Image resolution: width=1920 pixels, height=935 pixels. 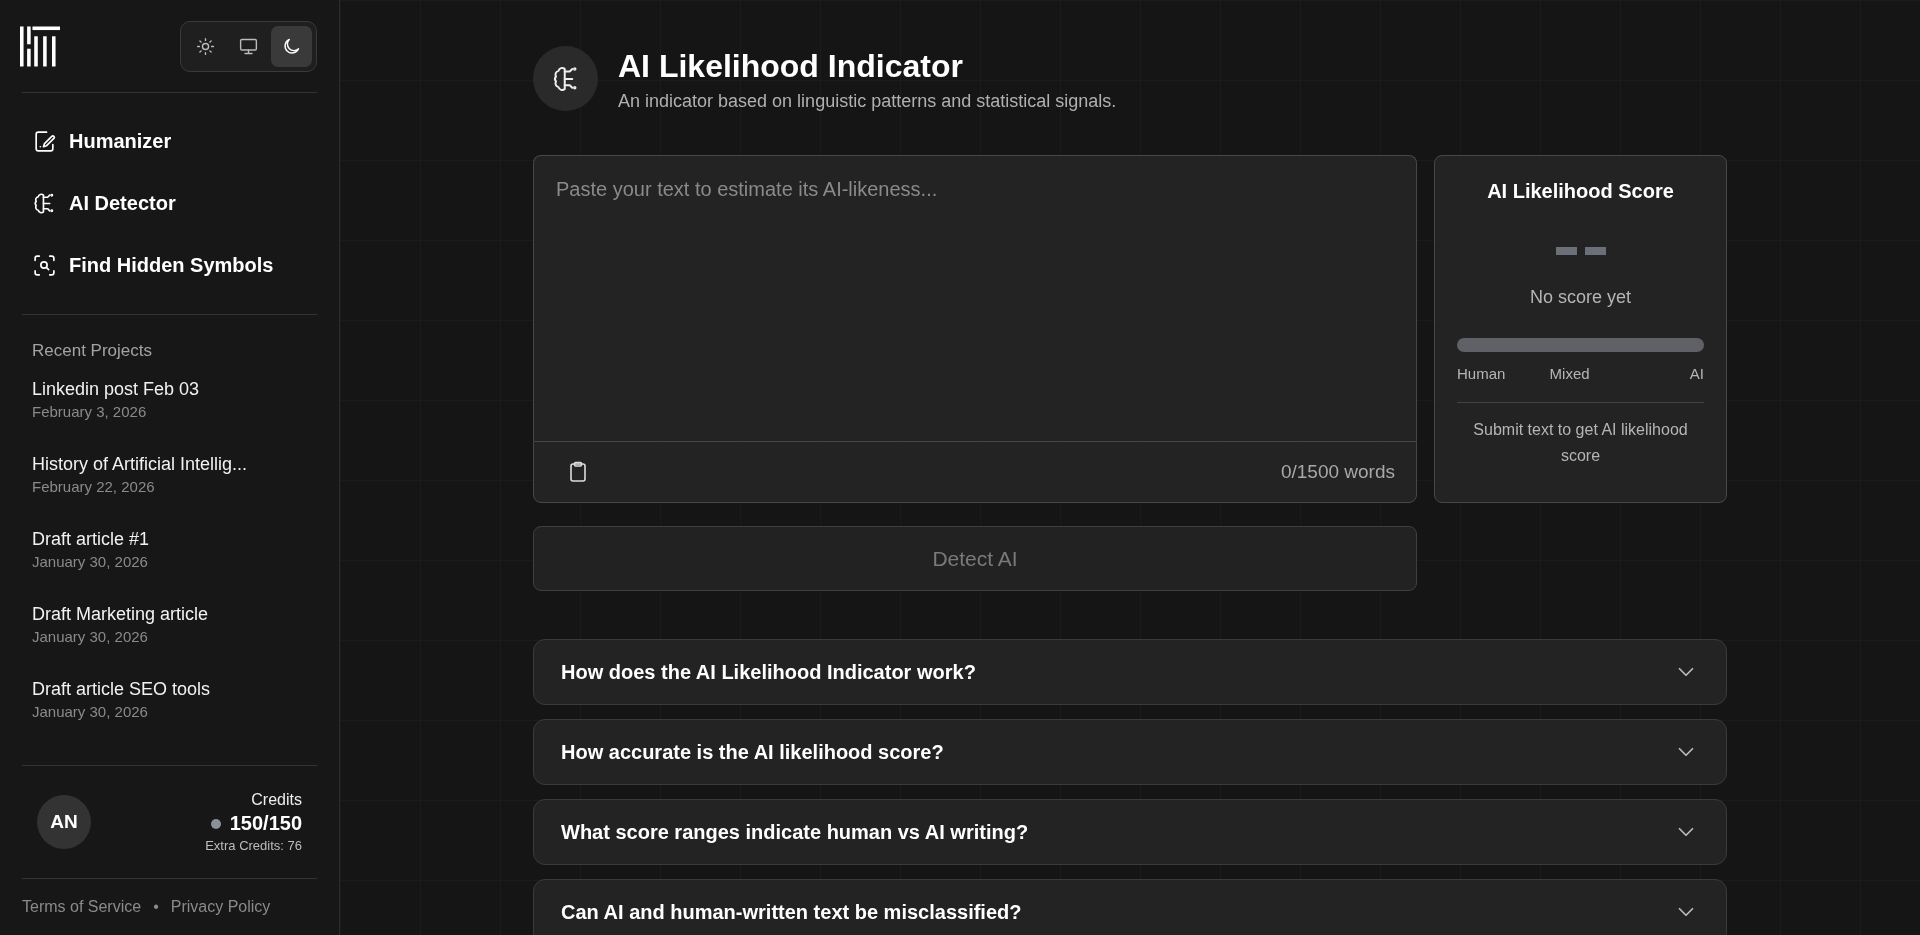 What do you see at coordinates (44, 141) in the screenshot?
I see `document-pen-icon` at bounding box center [44, 141].